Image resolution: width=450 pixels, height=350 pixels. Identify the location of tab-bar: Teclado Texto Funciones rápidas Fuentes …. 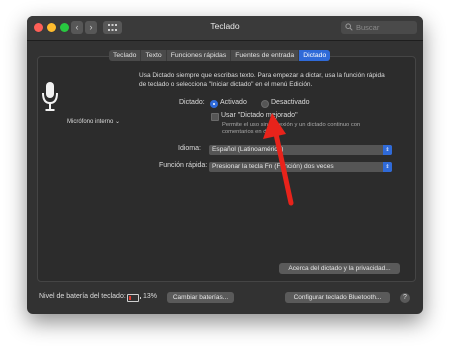
(220, 55).